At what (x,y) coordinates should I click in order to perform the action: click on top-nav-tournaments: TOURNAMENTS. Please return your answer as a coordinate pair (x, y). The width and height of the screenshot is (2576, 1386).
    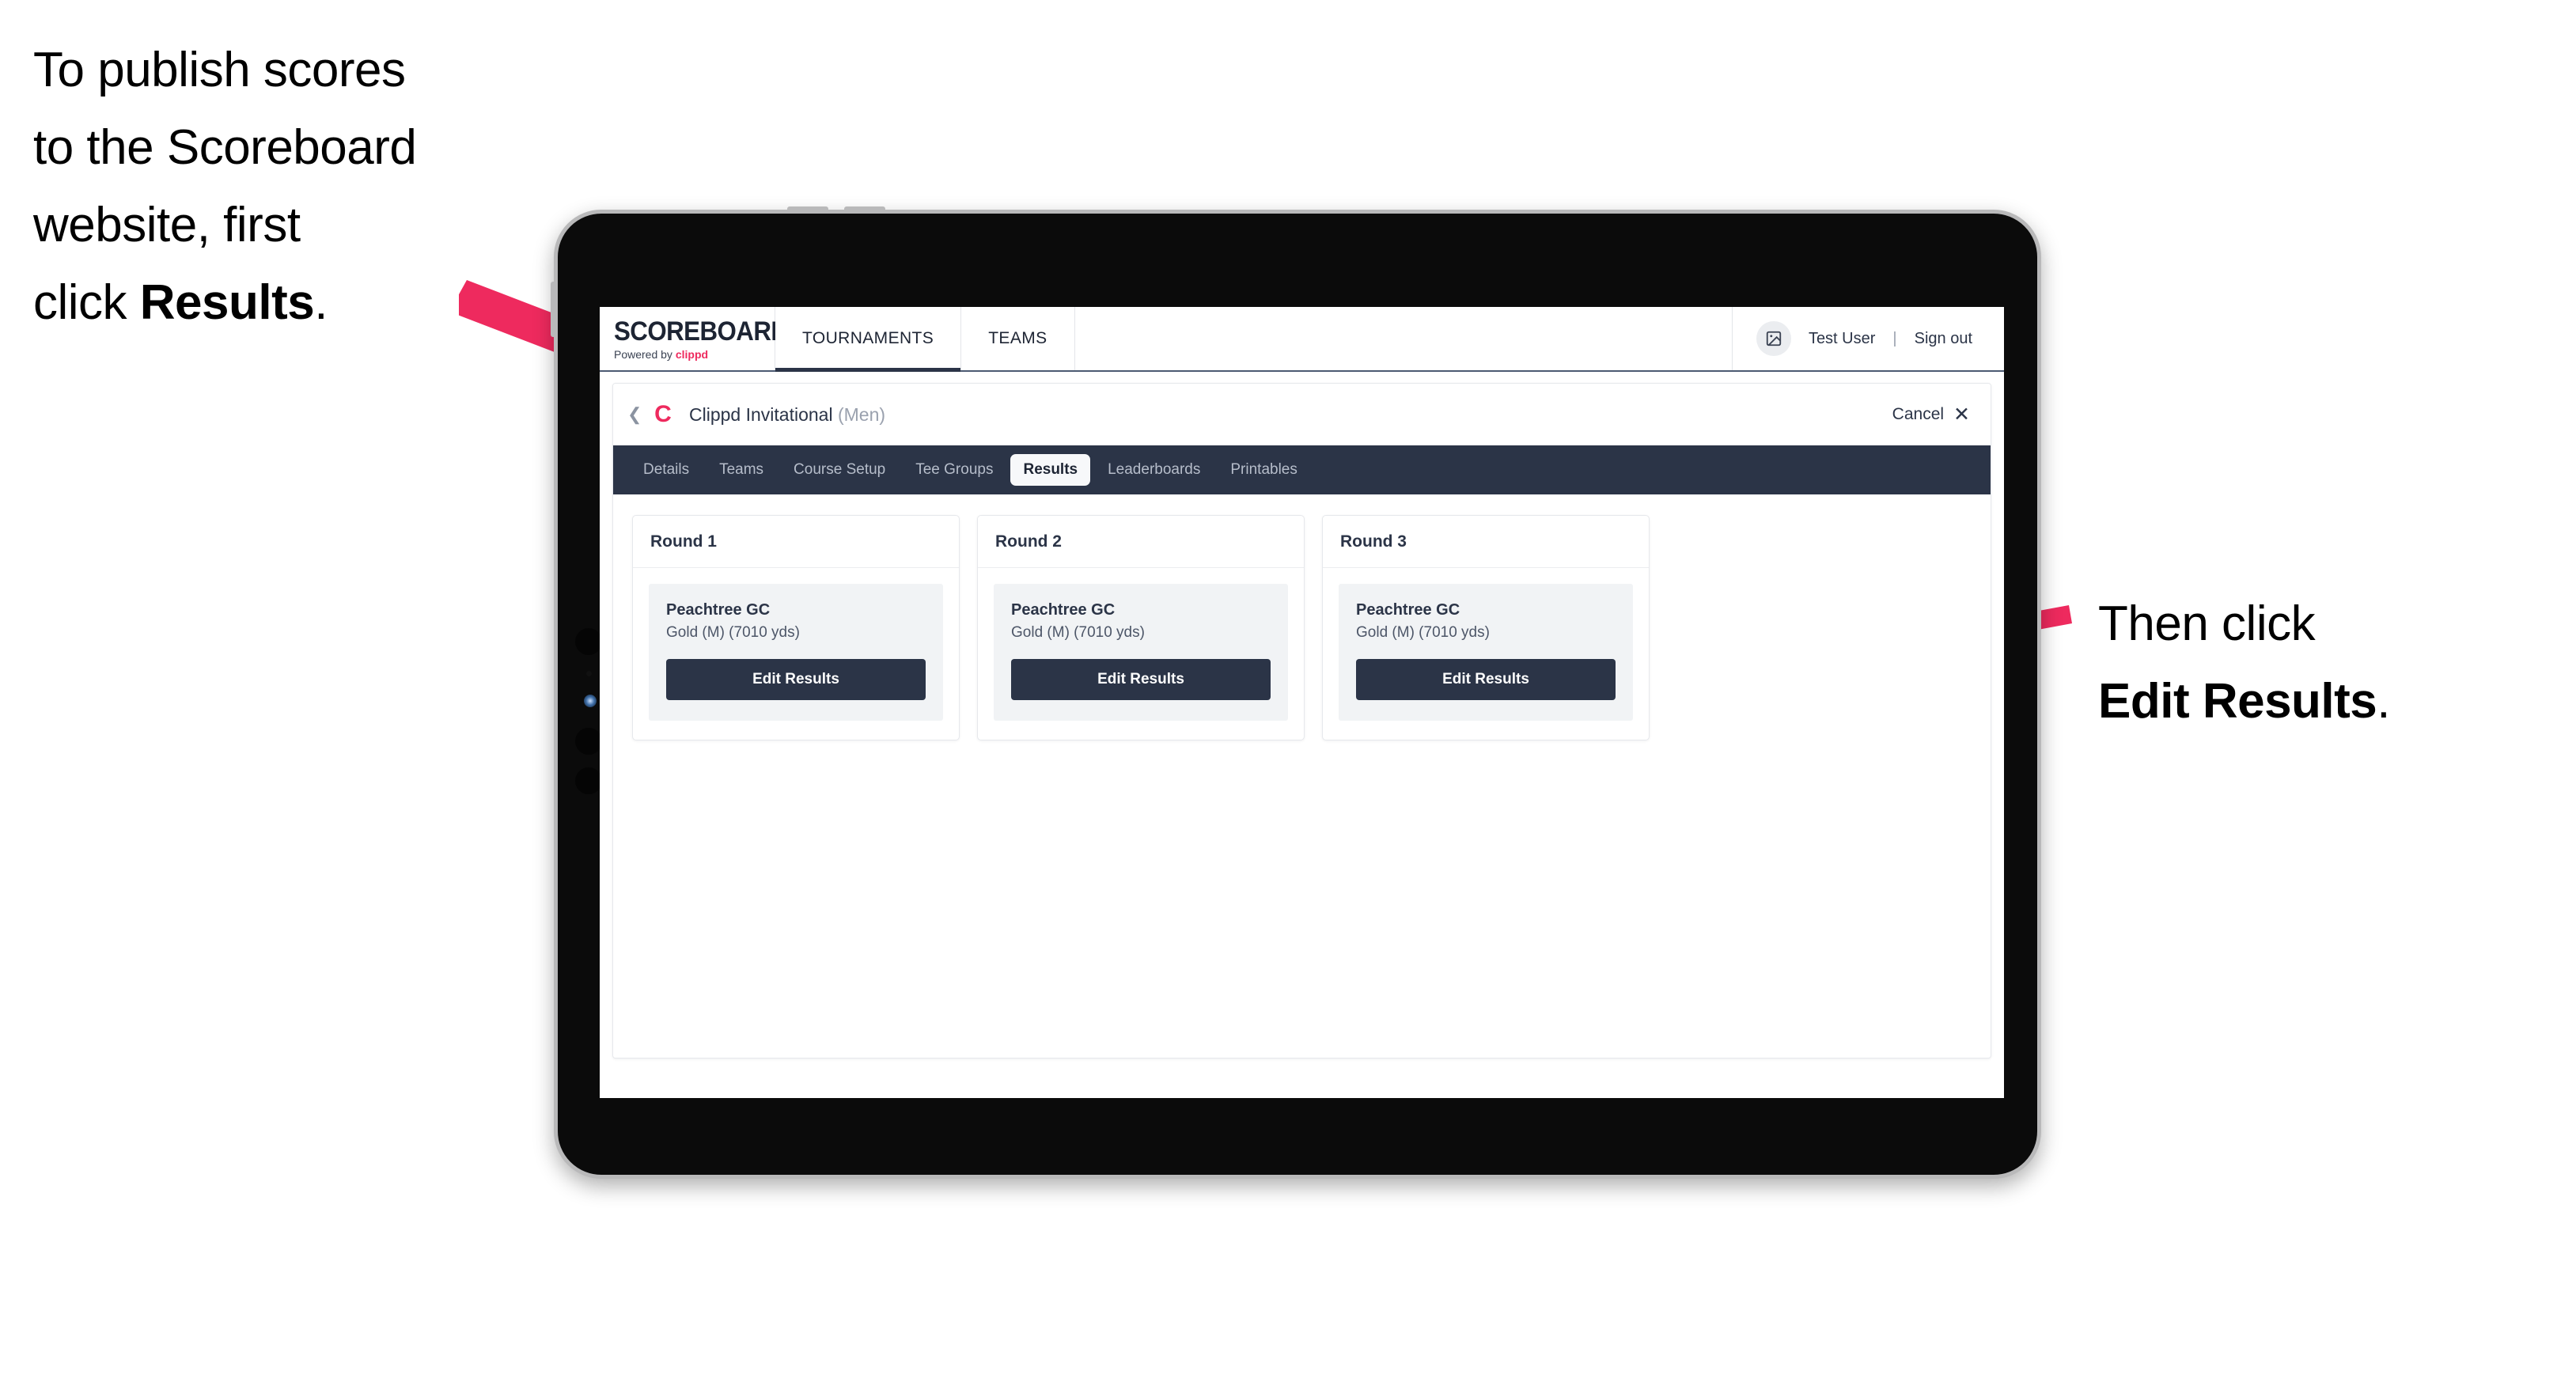
    Looking at the image, I should click on (868, 340).